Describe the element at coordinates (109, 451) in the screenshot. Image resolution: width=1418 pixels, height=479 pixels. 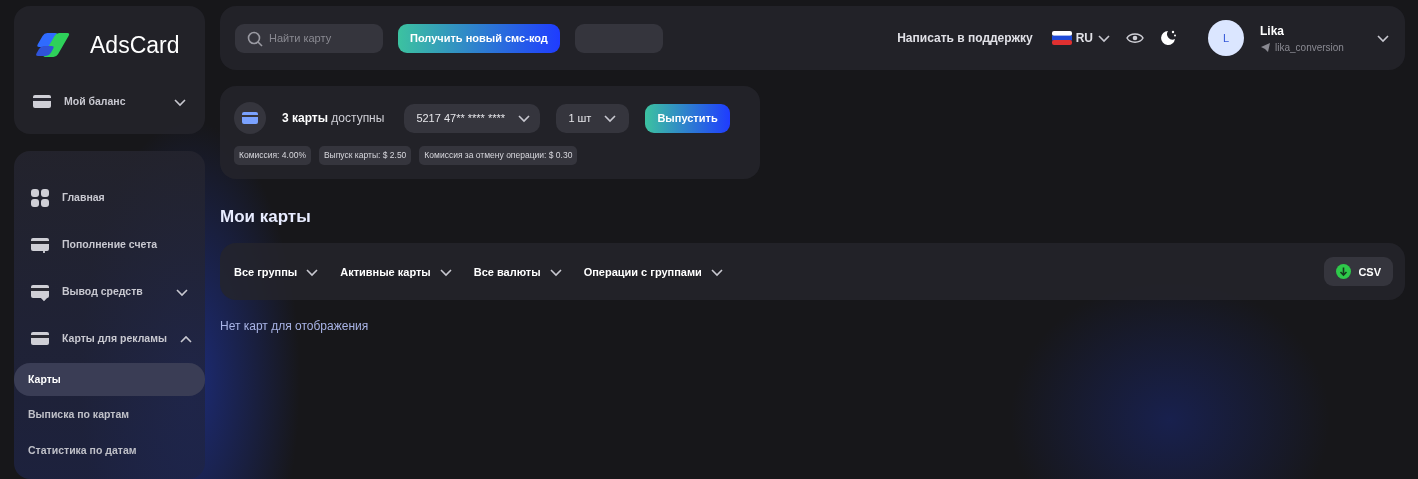
I see `sidebar-subitem: Статистика по датам` at that location.